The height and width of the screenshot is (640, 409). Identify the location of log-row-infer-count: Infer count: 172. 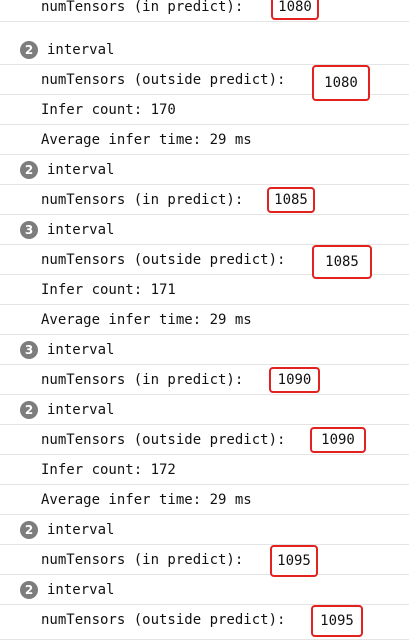
(204, 470).